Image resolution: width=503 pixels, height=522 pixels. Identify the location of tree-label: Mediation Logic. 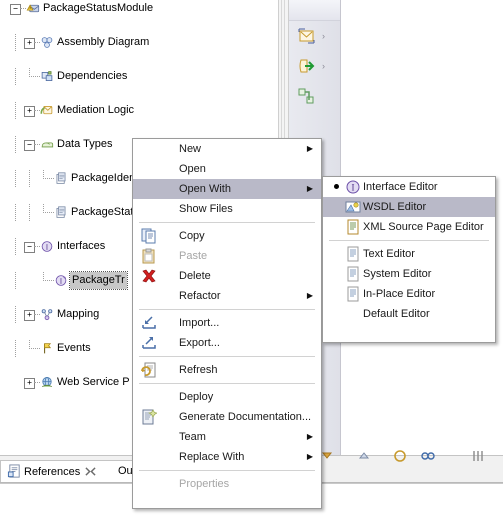
(96, 110).